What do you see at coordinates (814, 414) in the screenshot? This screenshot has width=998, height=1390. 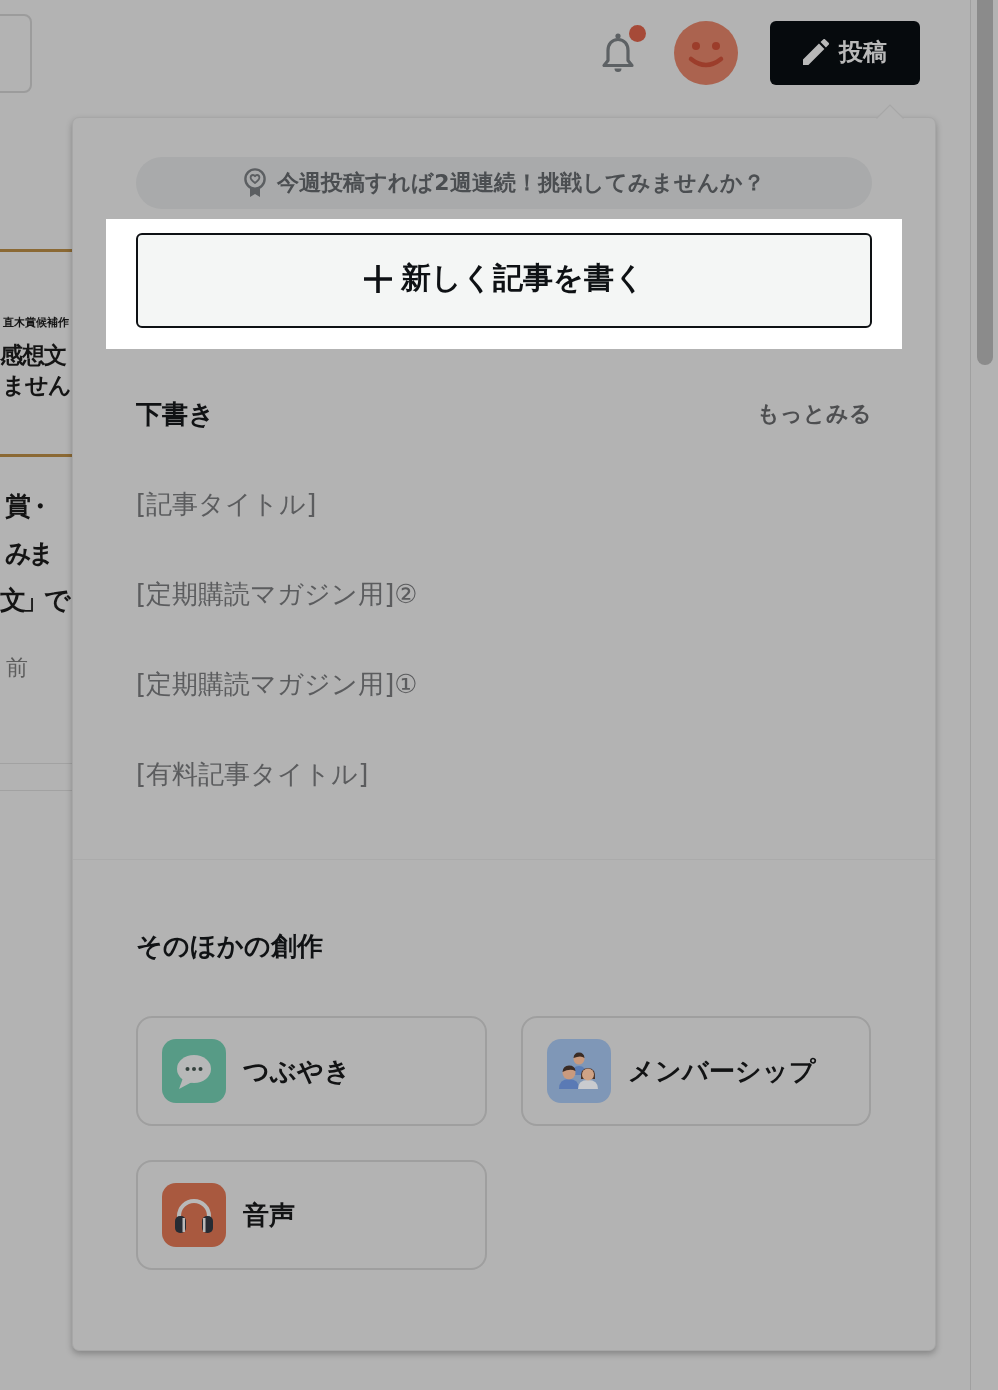 I see `more-link: もっとみる` at bounding box center [814, 414].